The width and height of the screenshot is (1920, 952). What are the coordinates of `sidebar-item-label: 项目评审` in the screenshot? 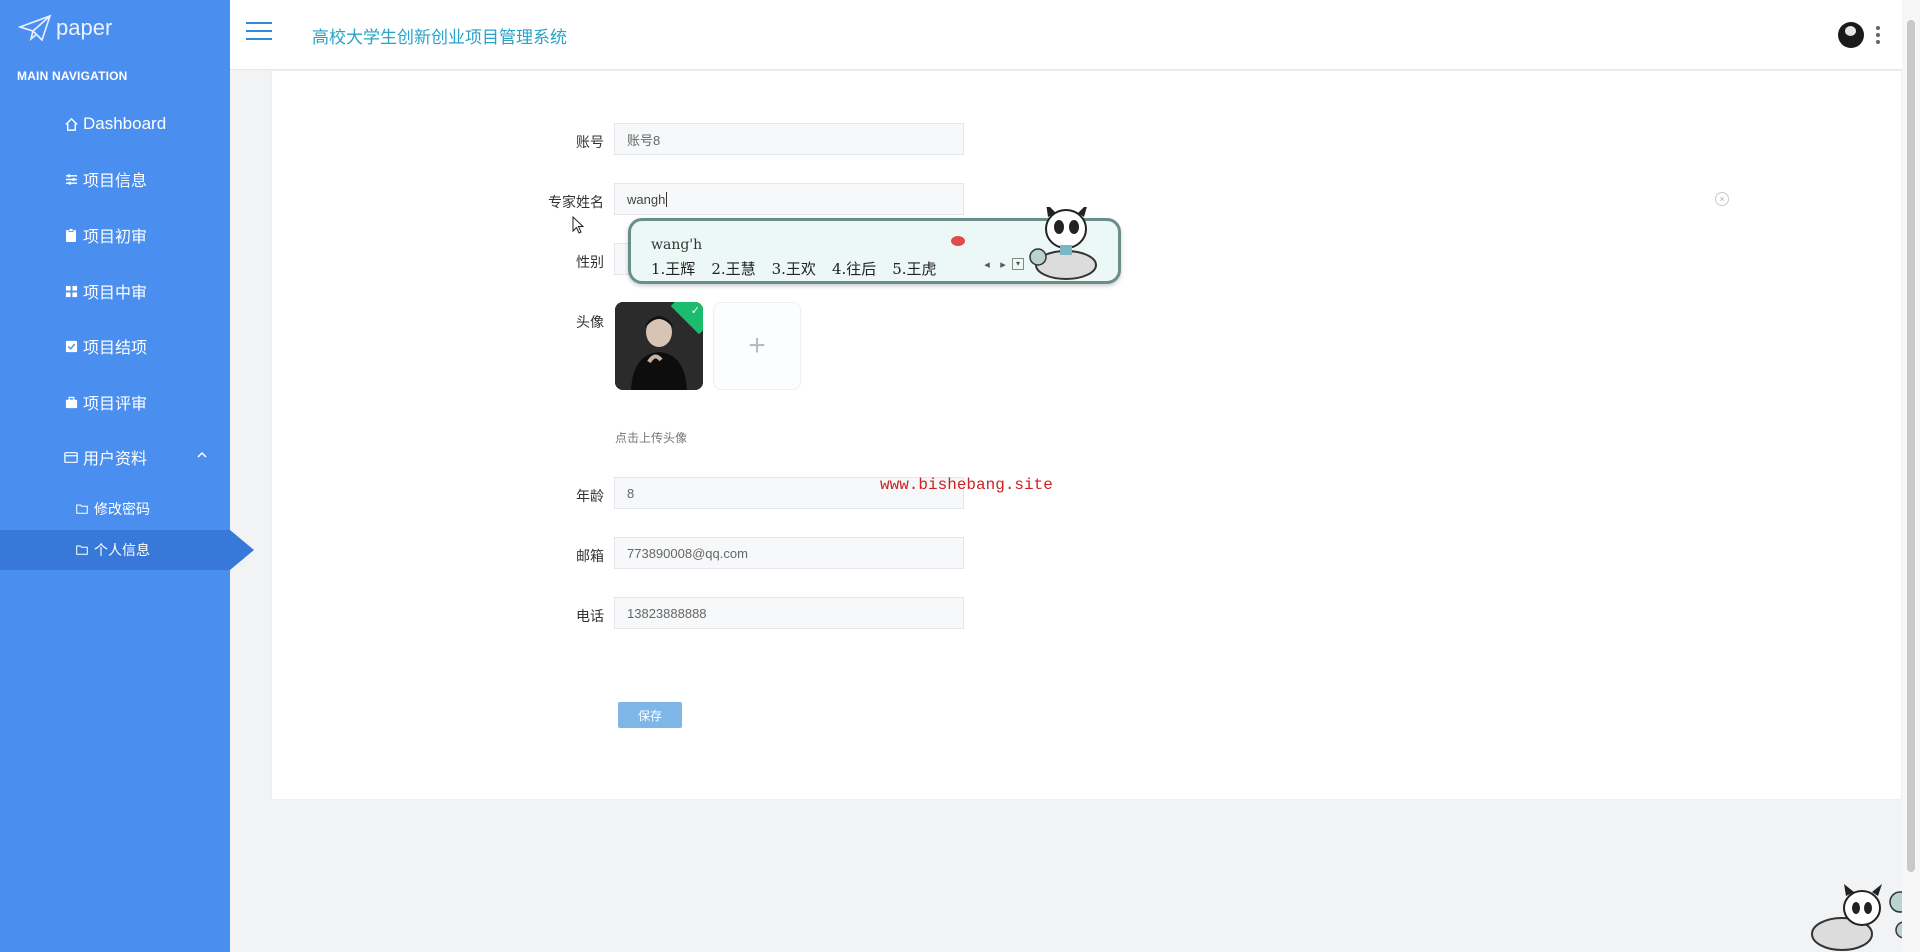 It's located at (115, 404).